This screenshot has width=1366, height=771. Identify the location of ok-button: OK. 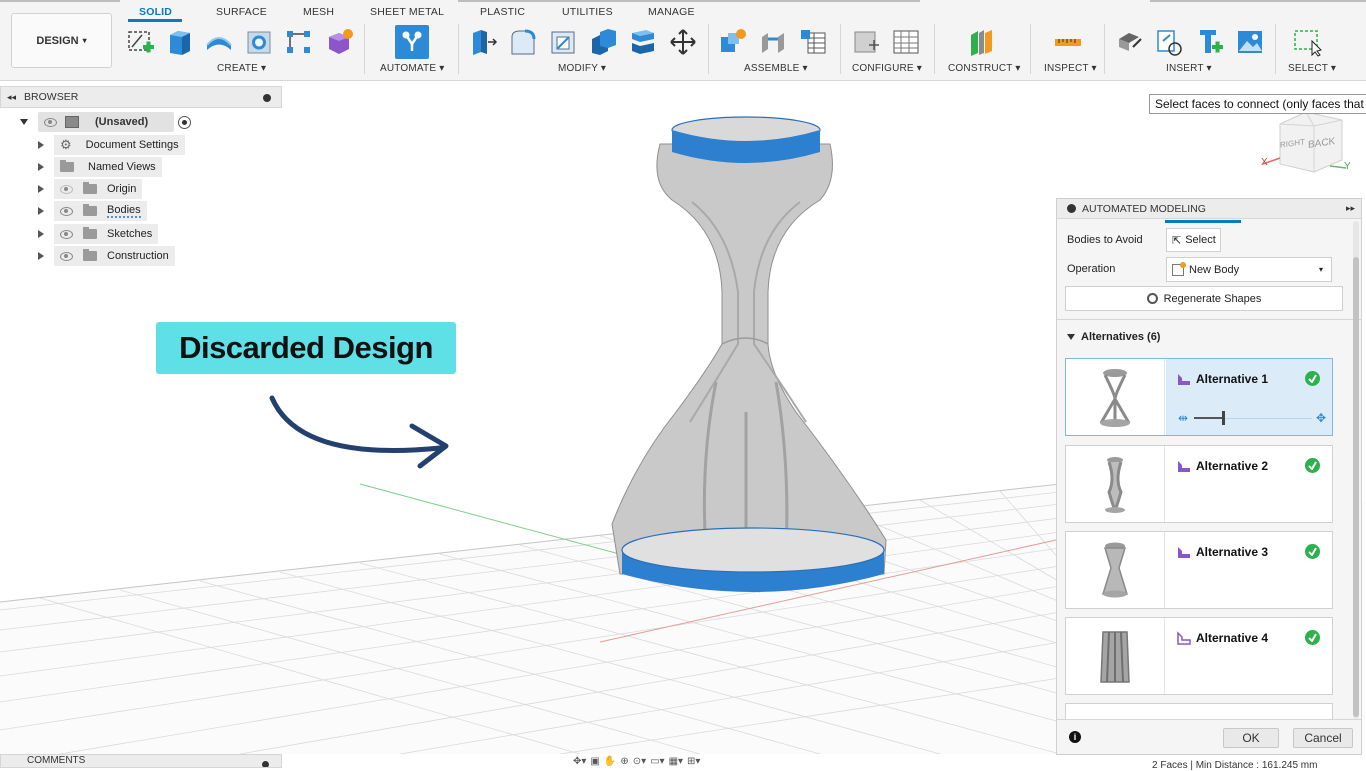
(1251, 738).